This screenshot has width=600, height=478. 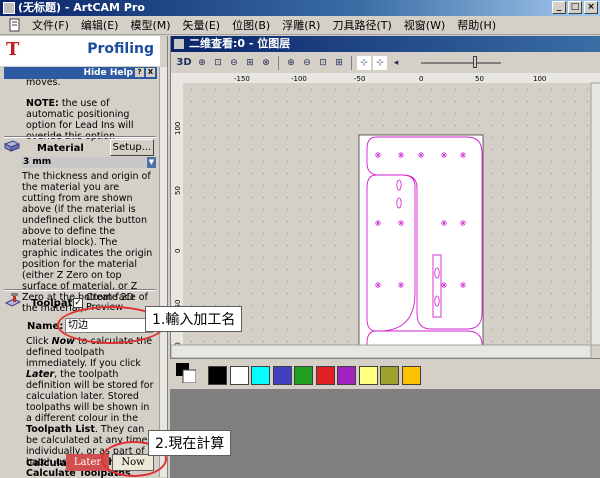 I want to click on create-preview-checkbox: ✓, so click(x=78, y=303).